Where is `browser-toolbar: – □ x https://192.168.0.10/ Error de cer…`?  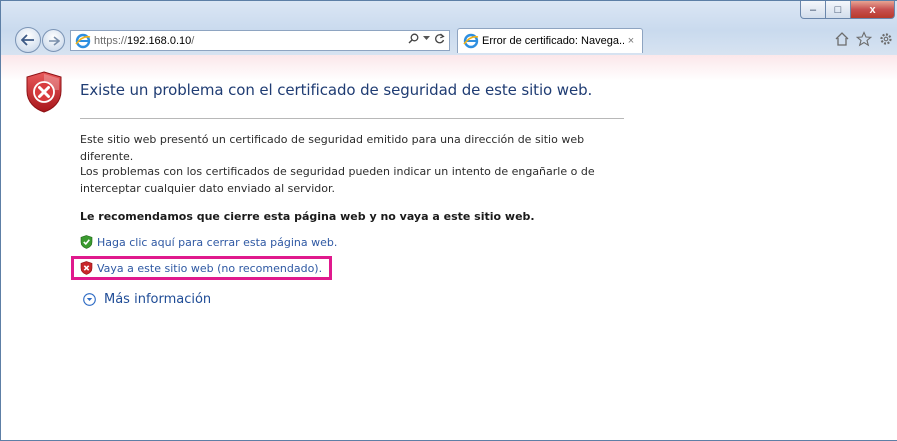 browser-toolbar: – □ x https://192.168.0.10/ Error de cer… is located at coordinates (449, 28).